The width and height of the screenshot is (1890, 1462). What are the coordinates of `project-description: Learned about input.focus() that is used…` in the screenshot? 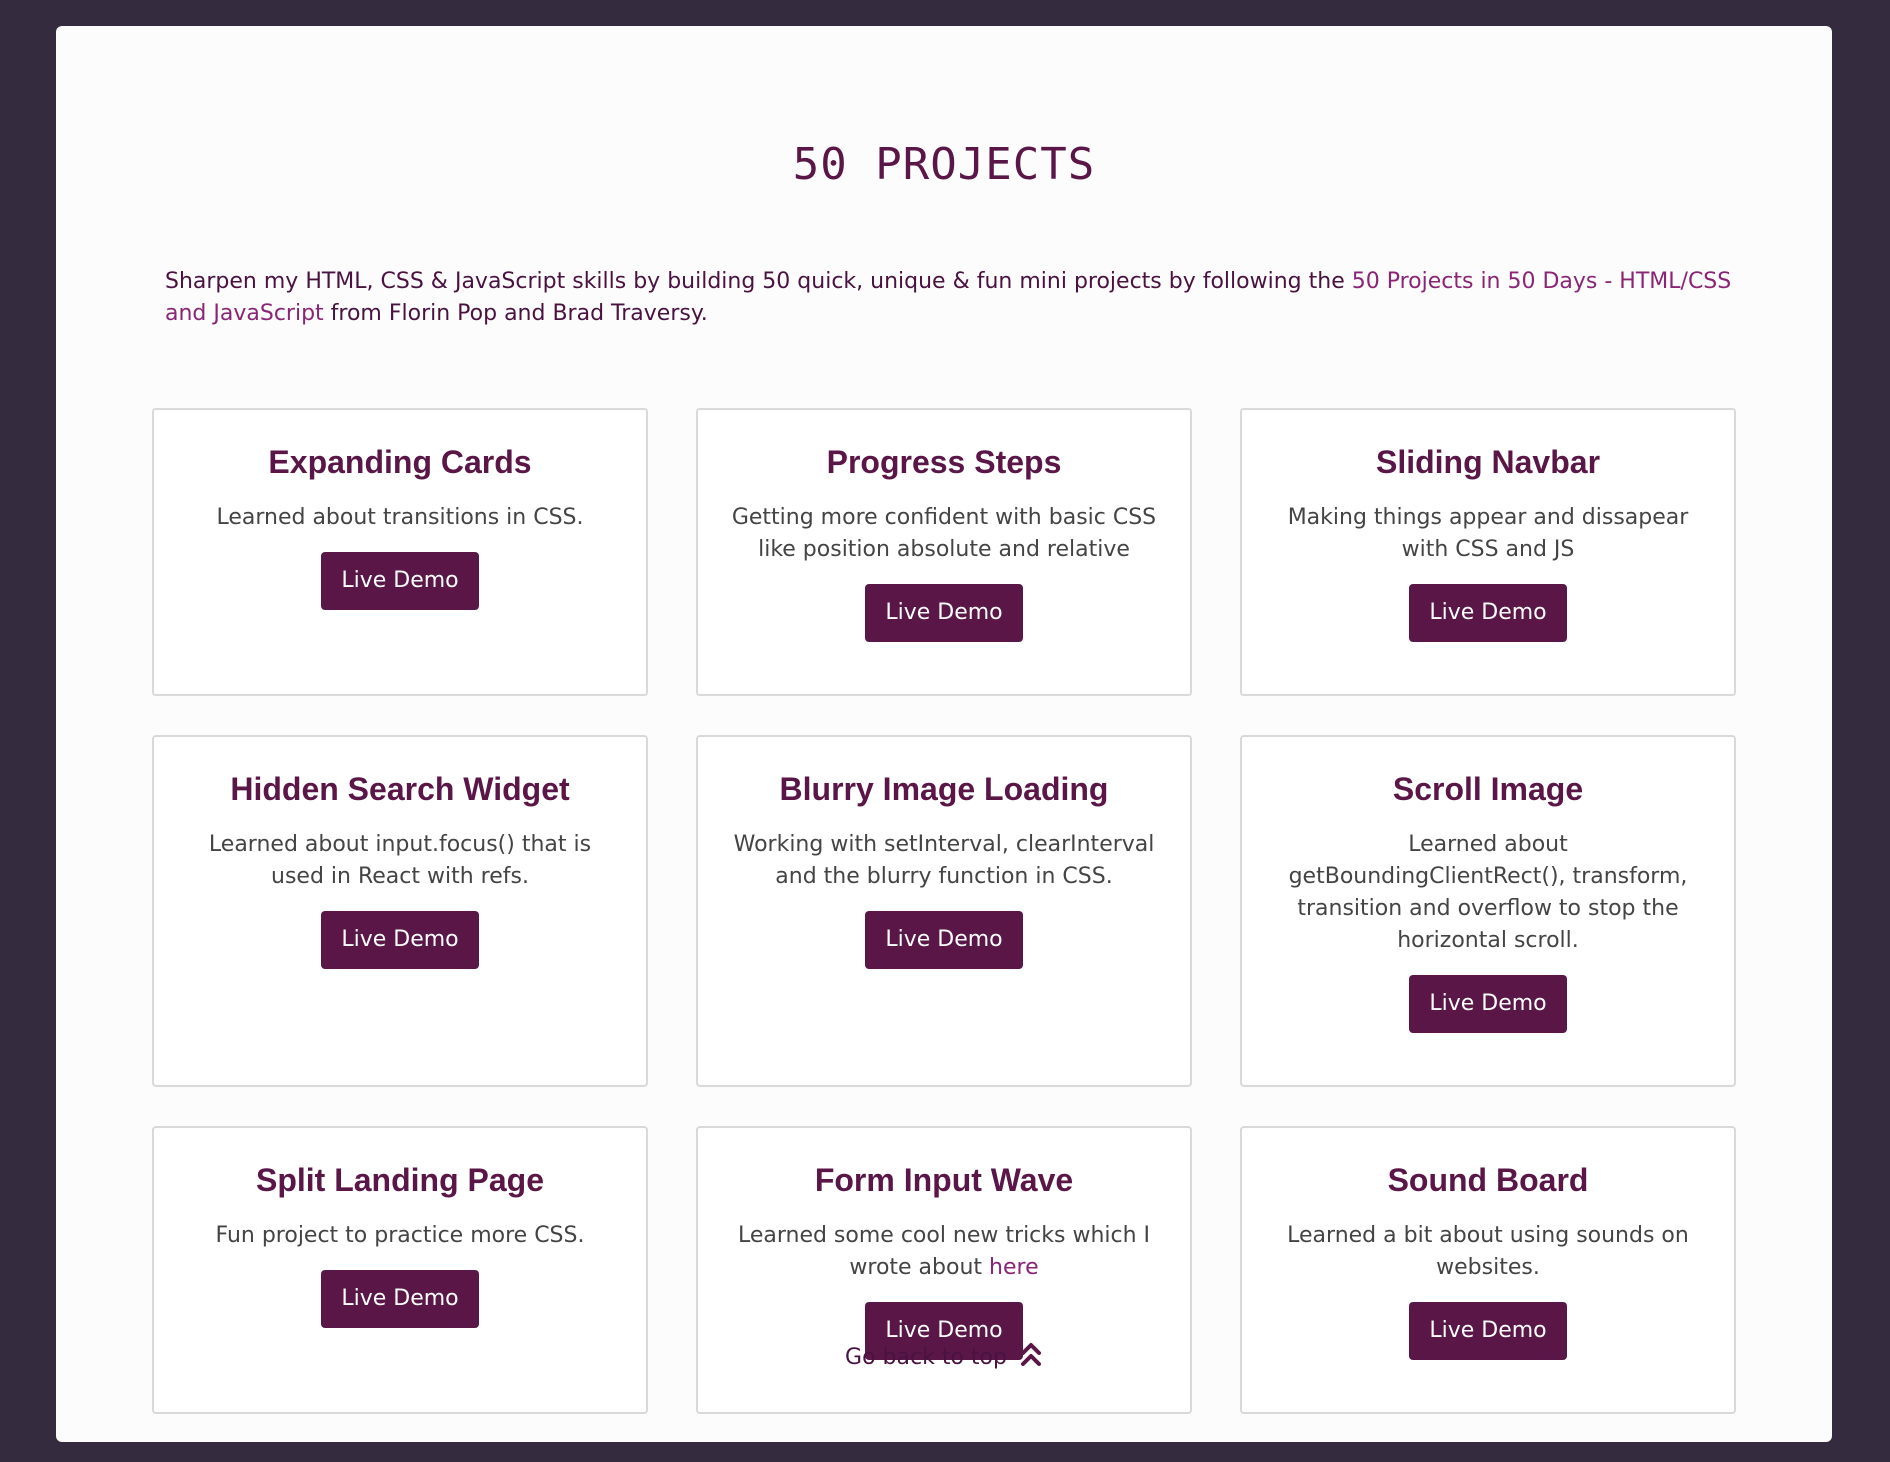 It's located at (400, 860).